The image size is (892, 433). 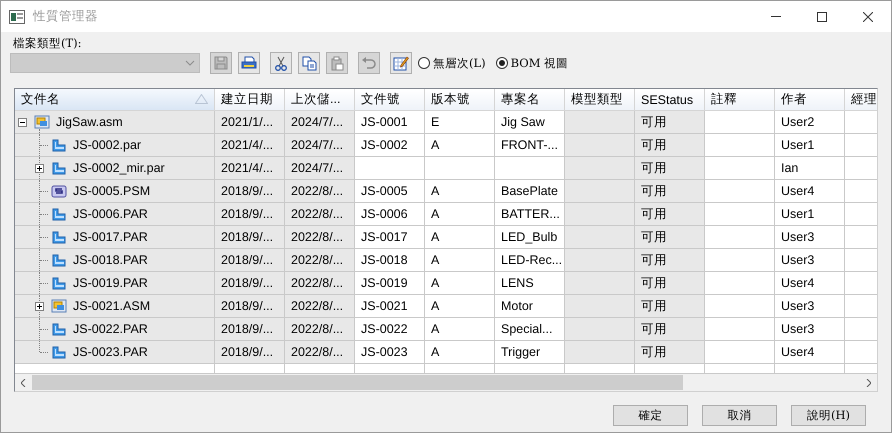 I want to click on column-header: 文件號, so click(x=390, y=100).